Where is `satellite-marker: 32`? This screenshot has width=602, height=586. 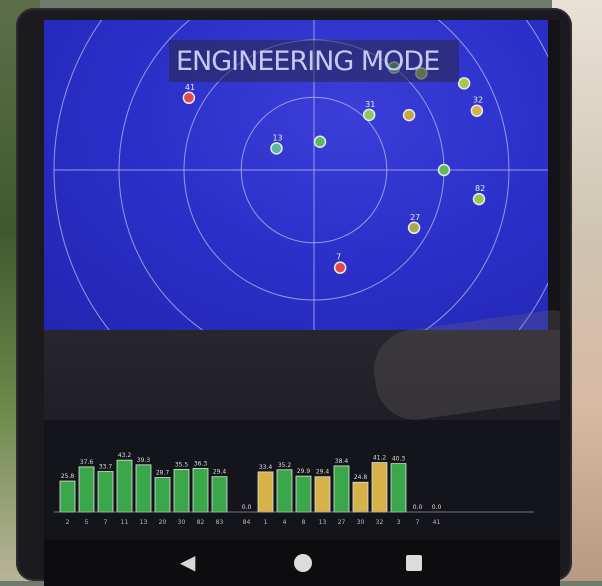
satellite-marker: 32 is located at coordinates (477, 106).